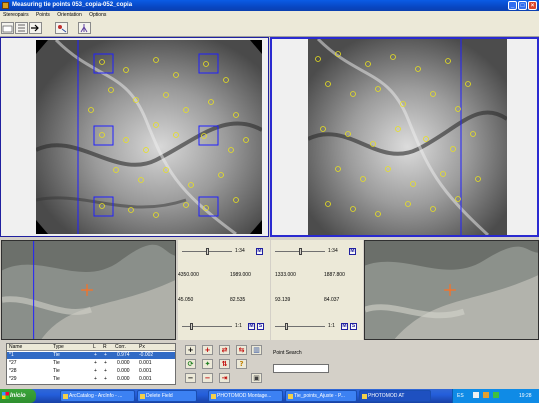 The width and height of the screenshot is (539, 403). Describe the element at coordinates (331, 326) in the screenshot. I see `zoom-level-bottom-right: 1:1` at that location.